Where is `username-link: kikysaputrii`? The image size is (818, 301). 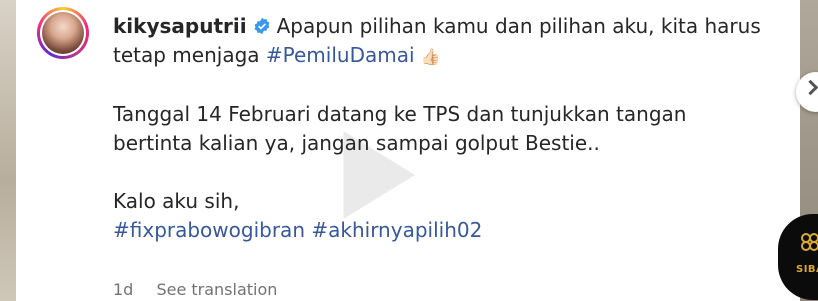 username-link: kikysaputrii is located at coordinates (180, 26).